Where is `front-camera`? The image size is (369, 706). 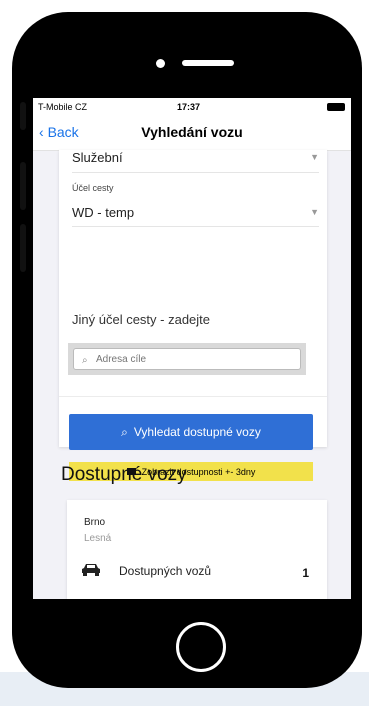
front-camera is located at coordinates (160, 63).